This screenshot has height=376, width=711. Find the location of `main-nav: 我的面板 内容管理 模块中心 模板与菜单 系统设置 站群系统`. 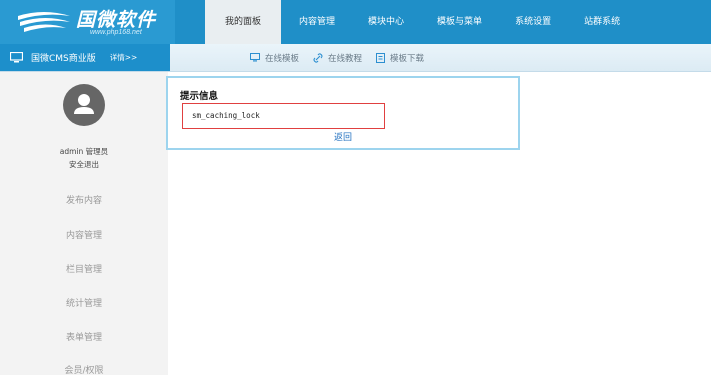

main-nav: 我的面板 内容管理 模块中心 模板与菜单 系统设置 站群系统 is located at coordinates (421, 22).